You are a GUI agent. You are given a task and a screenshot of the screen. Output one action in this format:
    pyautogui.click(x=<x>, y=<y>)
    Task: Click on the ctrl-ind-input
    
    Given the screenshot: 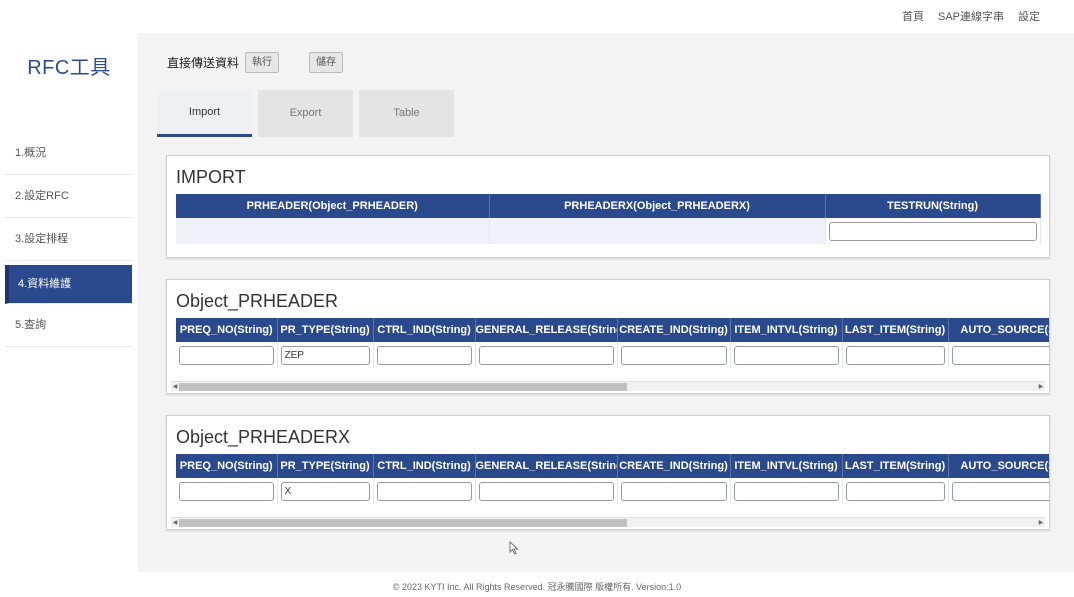 What is the action you would take?
    pyautogui.click(x=424, y=355)
    